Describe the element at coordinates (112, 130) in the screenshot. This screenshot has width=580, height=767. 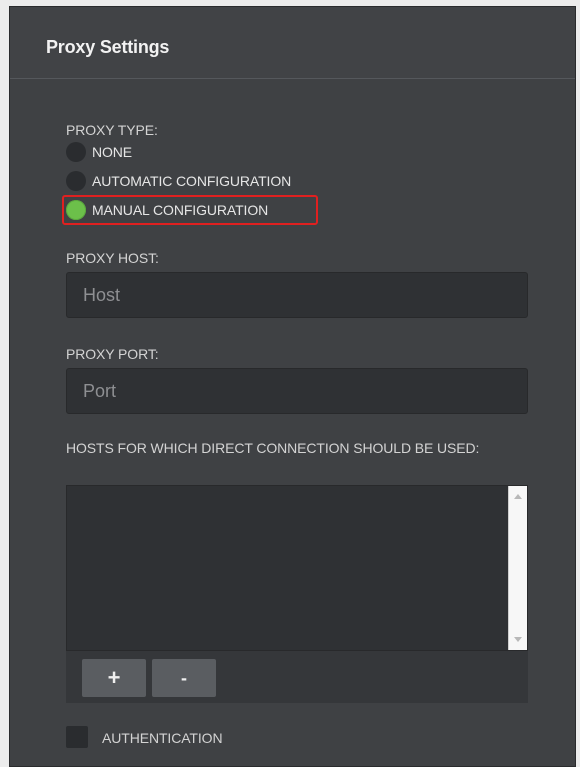
I see `proxy-type-label: PROXY TYPE:` at that location.